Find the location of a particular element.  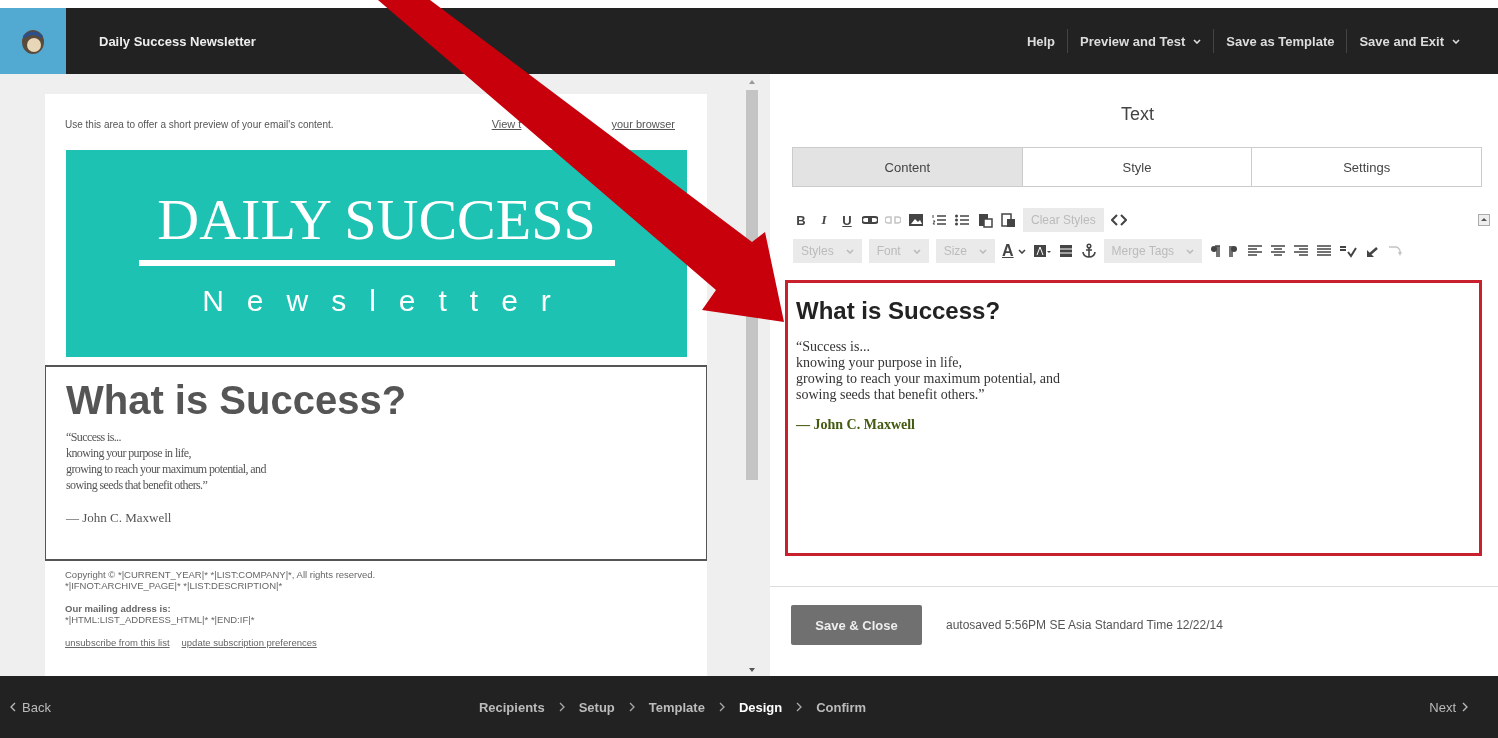

bullet-list-icon is located at coordinates (962, 220).